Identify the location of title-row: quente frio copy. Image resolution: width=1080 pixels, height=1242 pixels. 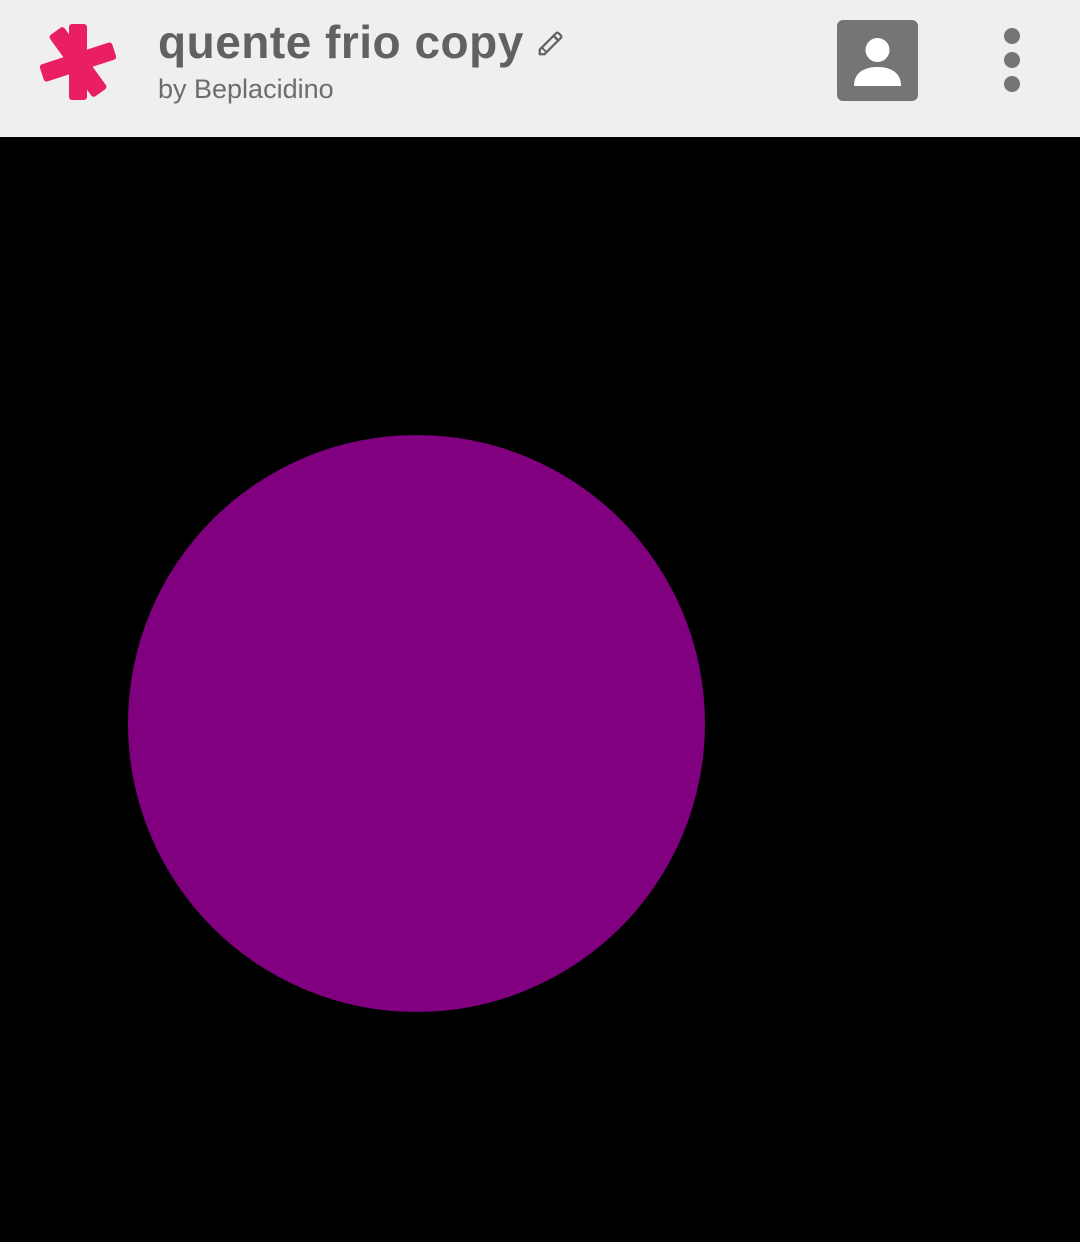
(362, 42).